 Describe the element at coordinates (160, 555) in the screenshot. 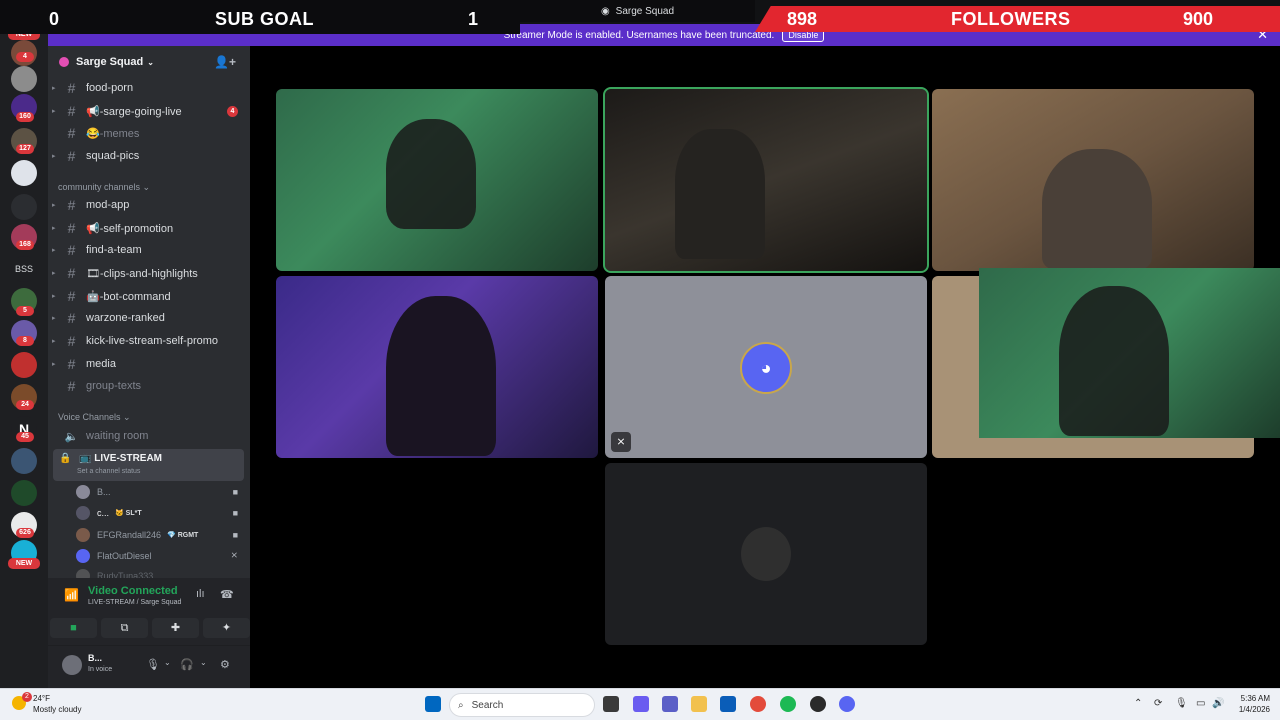

I see `voice-user: FlatOutDiesel ⨯` at that location.